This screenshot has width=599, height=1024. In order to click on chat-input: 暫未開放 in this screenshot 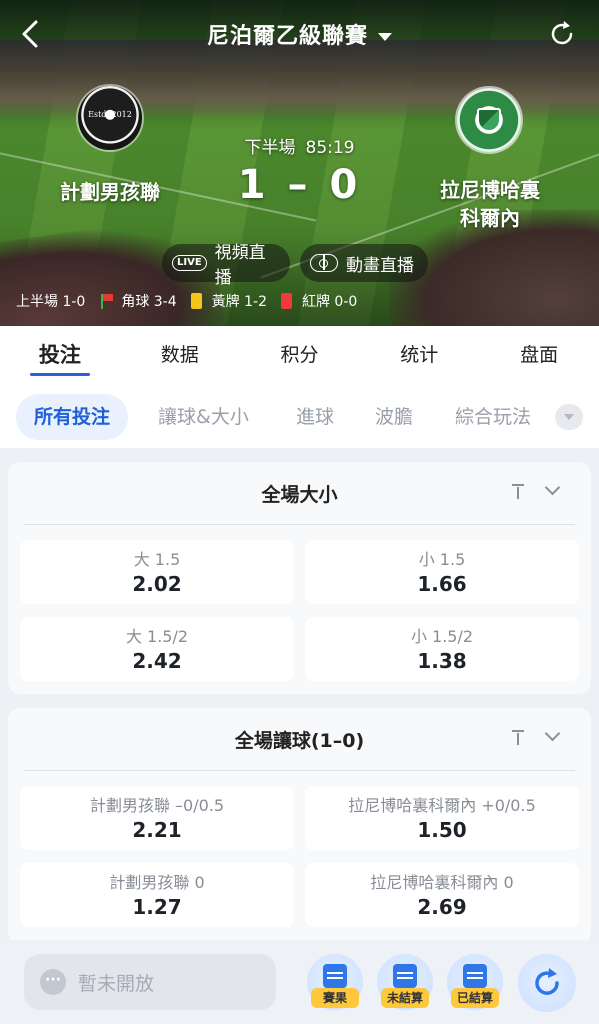, I will do `click(150, 982)`.